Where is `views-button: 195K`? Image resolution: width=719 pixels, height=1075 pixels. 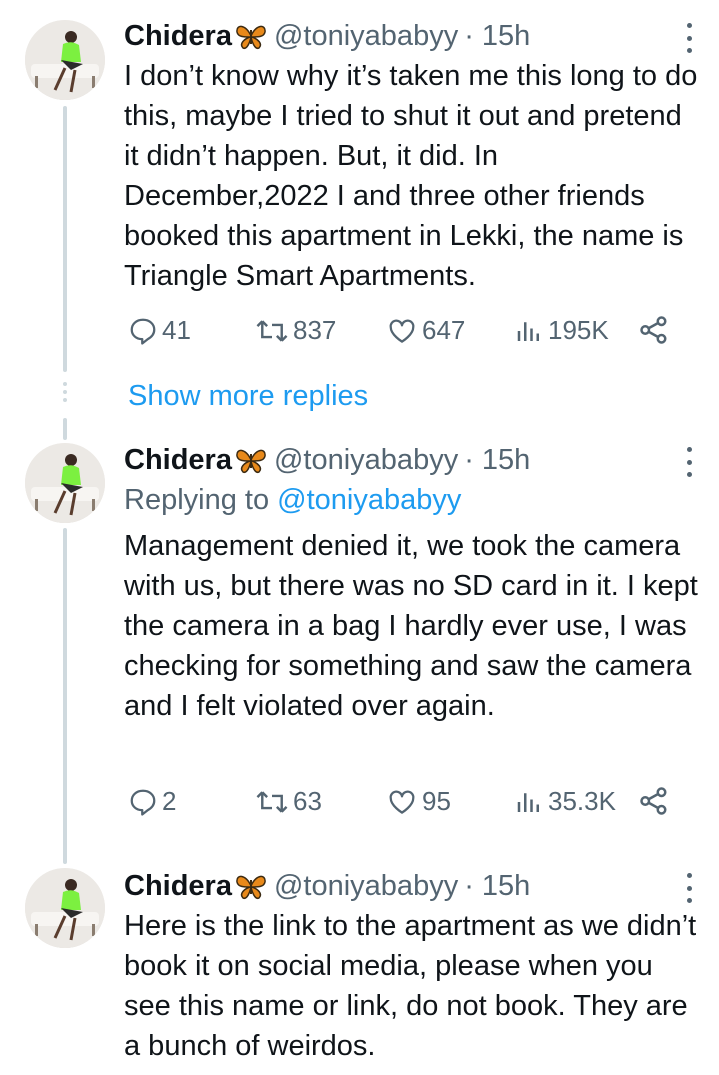 views-button: 195K is located at coordinates (561, 330).